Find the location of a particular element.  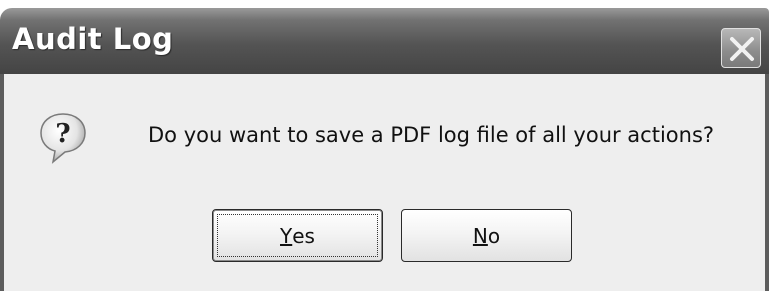

yes-button: Yes is located at coordinates (297, 235).